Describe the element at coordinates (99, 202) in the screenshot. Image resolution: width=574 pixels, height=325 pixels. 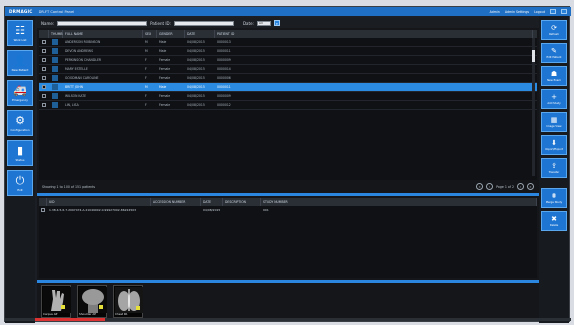
I see `study-col-uid: UID` at that location.